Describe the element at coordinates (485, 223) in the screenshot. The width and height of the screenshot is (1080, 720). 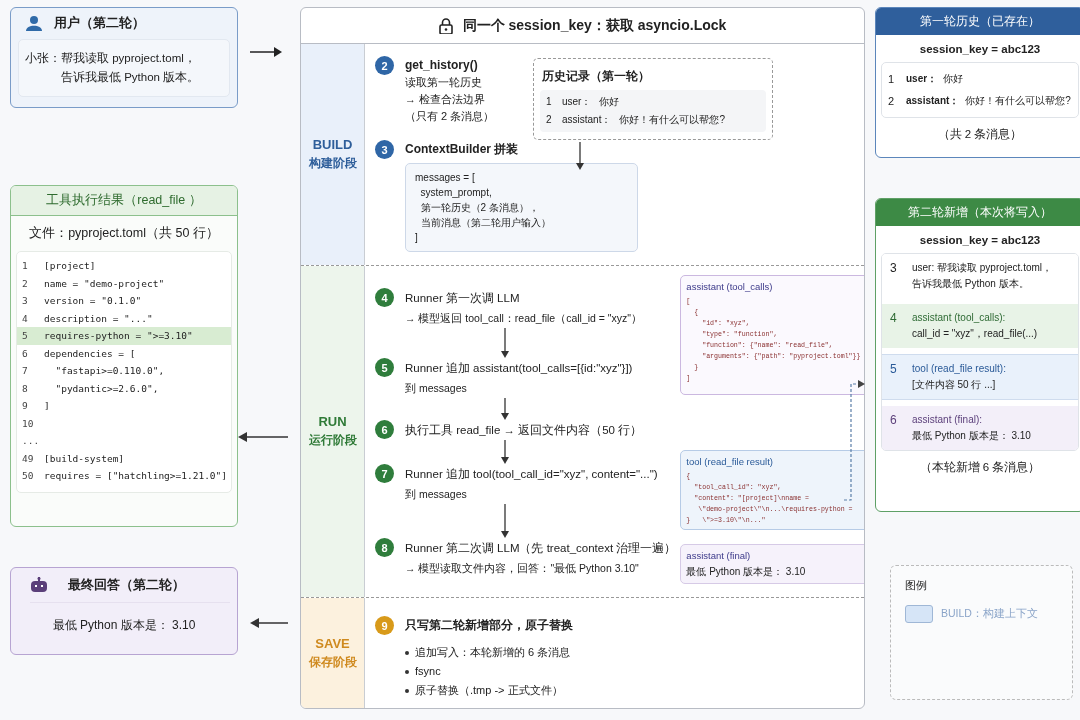
I see `code-line: 当前消息（第二轮用户输入）` at that location.